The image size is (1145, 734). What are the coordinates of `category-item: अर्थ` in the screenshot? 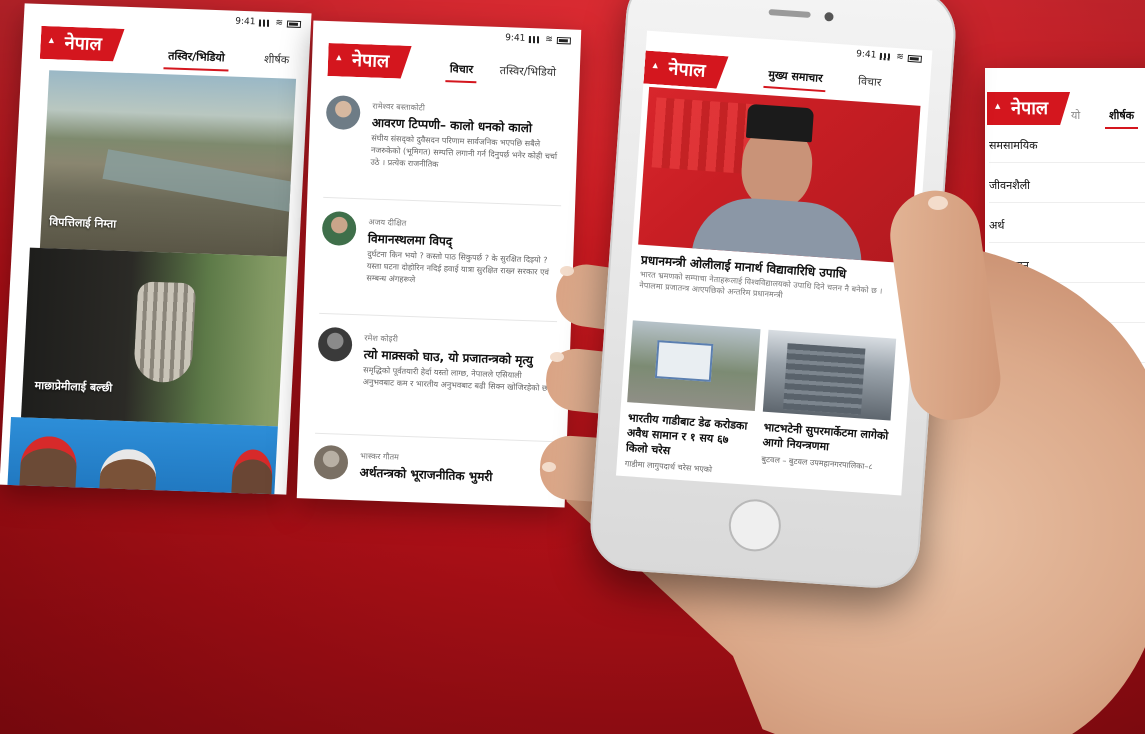 It's located at (996, 225).